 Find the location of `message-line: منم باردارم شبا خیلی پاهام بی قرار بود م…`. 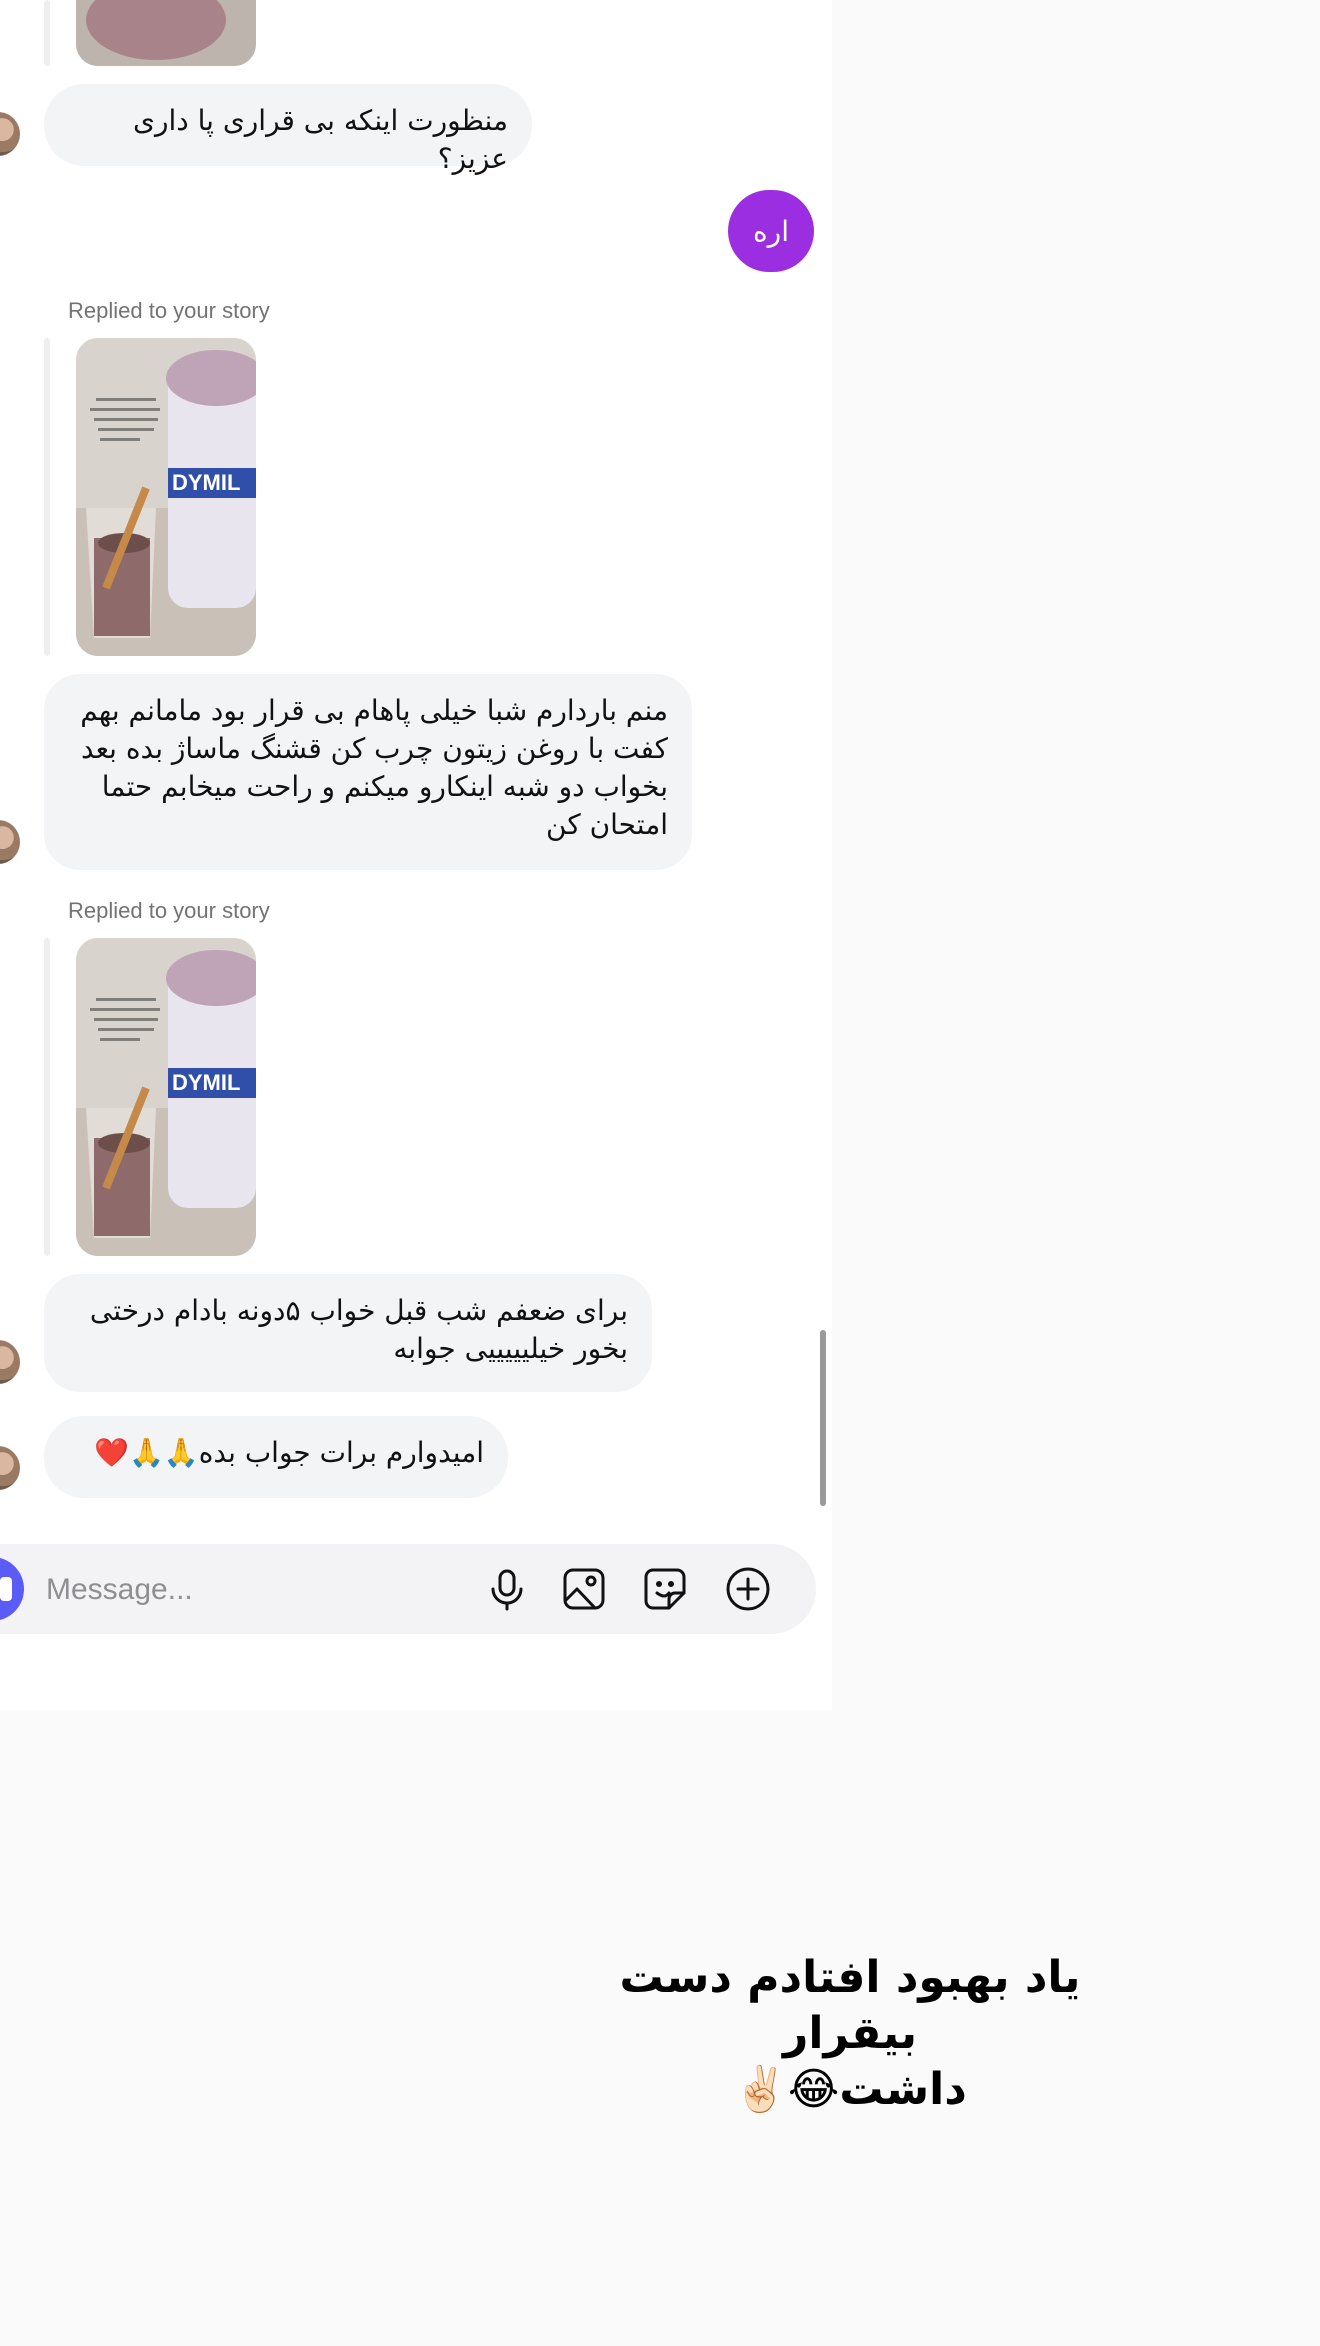

message-line: منم باردارم شبا خیلی پاهام بی قرار بود م… is located at coordinates (374, 710).